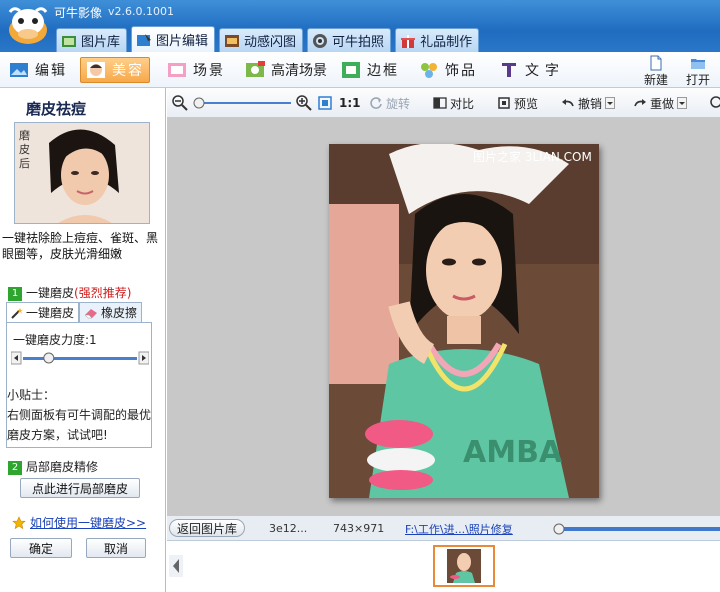 Image resolution: width=720 pixels, height=592 pixels. I want to click on fit-window-icon, so click(325, 103).